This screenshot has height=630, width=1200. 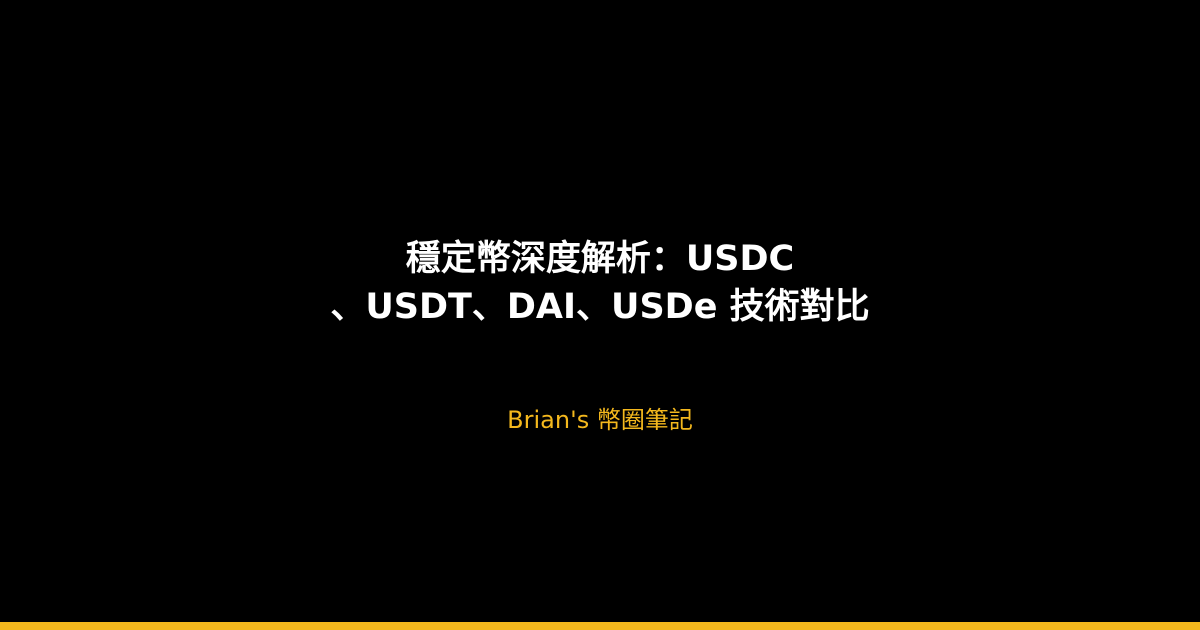 I want to click on author-name: Brian's 幣圈筆記, so click(x=600, y=420).